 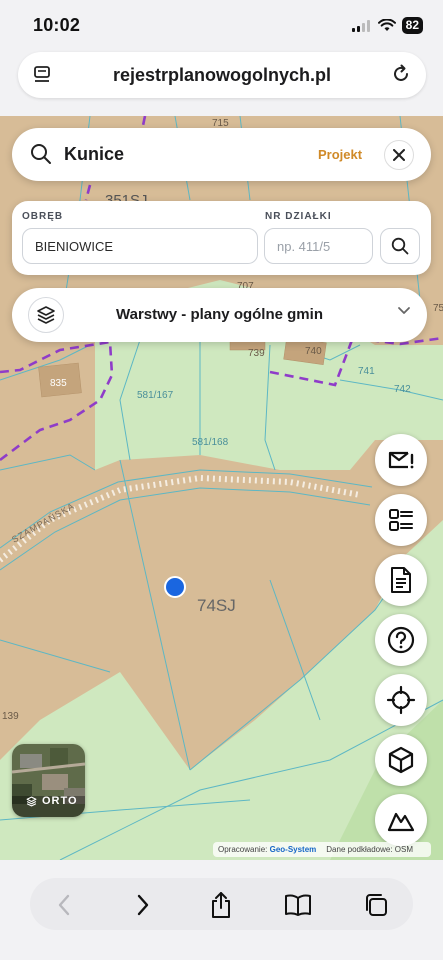 I want to click on browser-address-bar: rejestrplanowogolnych.pl, so click(x=222, y=75).